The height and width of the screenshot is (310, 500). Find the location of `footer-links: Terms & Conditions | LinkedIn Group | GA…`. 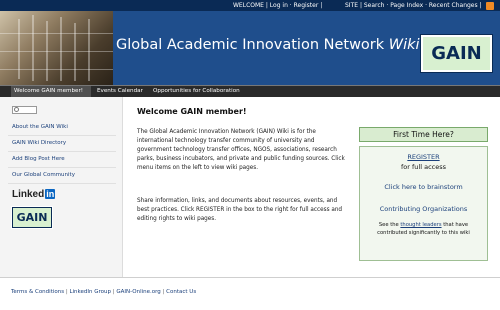

footer-links: Terms & Conditions | LinkedIn Group | GA… is located at coordinates (104, 292).